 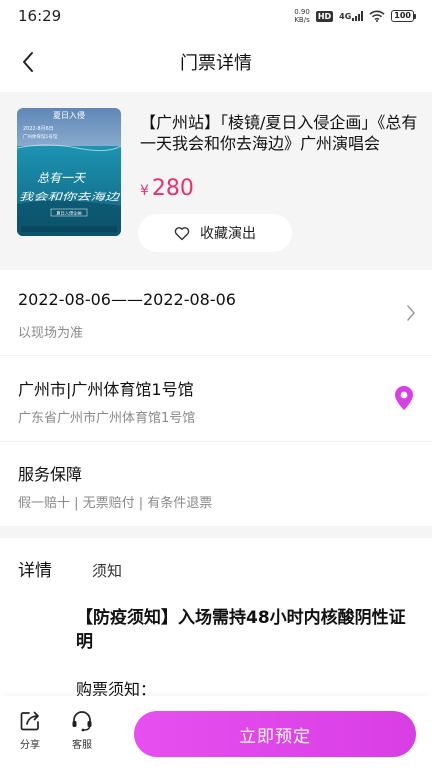 I want to click on price-currency: ¥, so click(x=144, y=191).